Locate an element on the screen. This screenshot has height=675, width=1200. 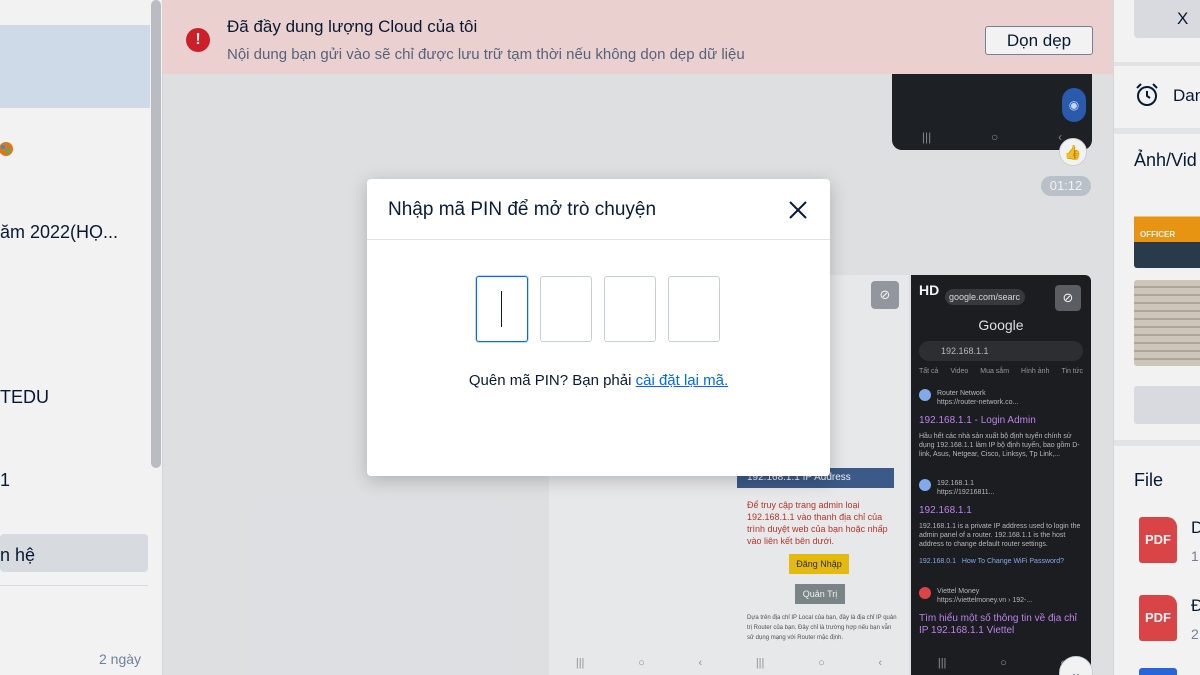
pin-input-group is located at coordinates (599, 309).